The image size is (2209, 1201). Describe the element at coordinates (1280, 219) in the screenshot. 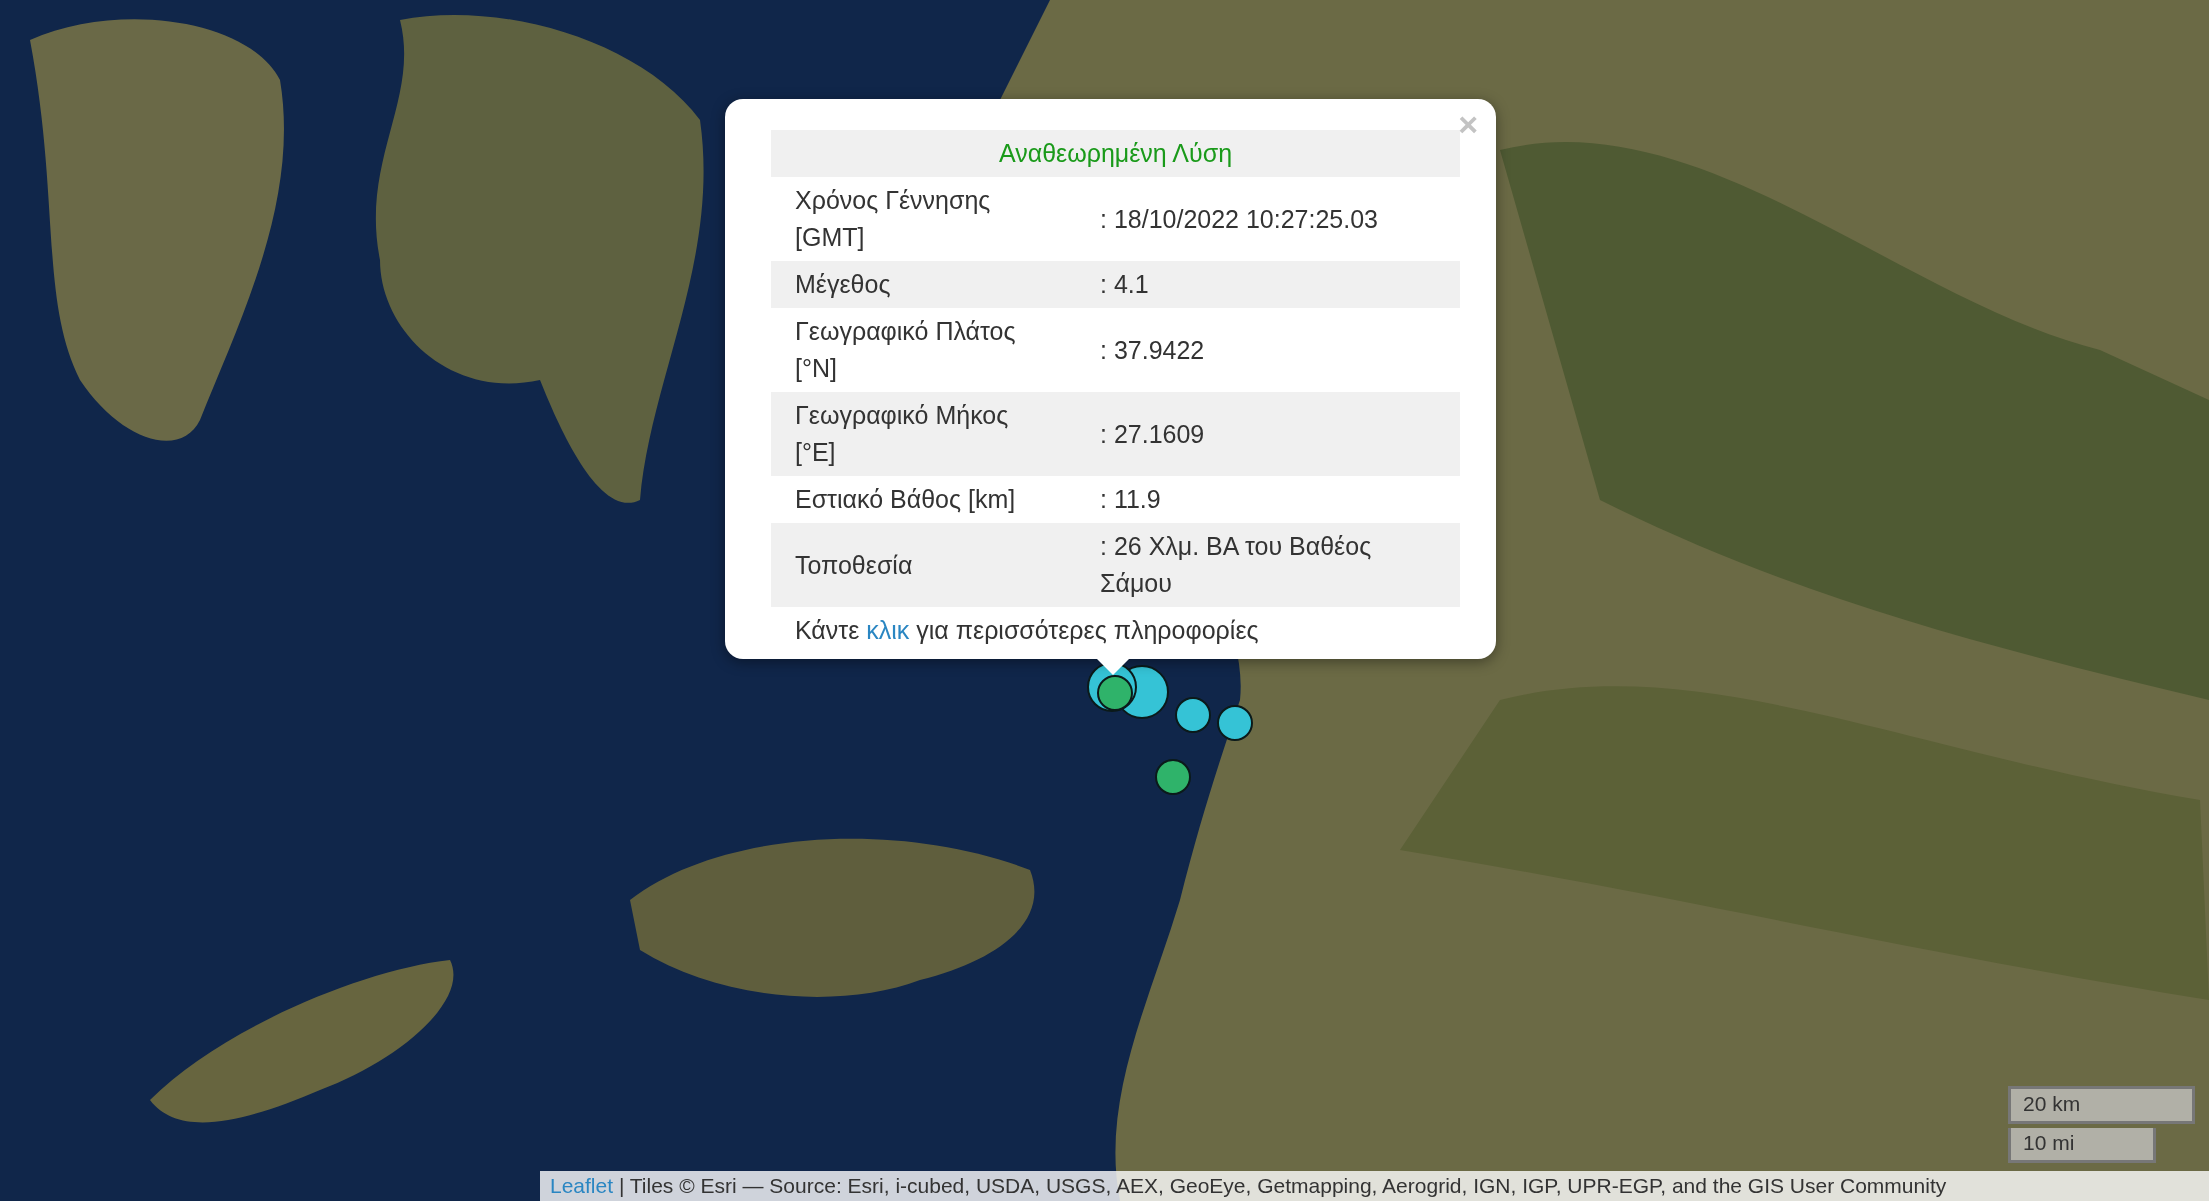

I see `field-value: : 18/10/2022 10:27:25.03` at that location.